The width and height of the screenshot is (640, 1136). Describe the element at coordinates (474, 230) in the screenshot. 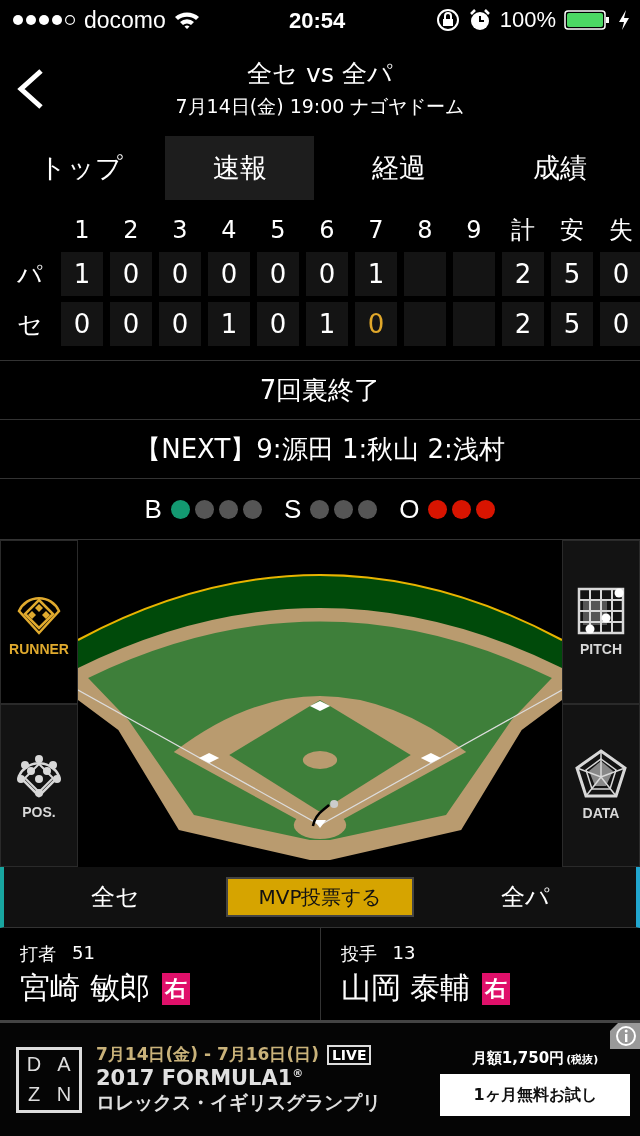

I see `column-header: 9` at that location.